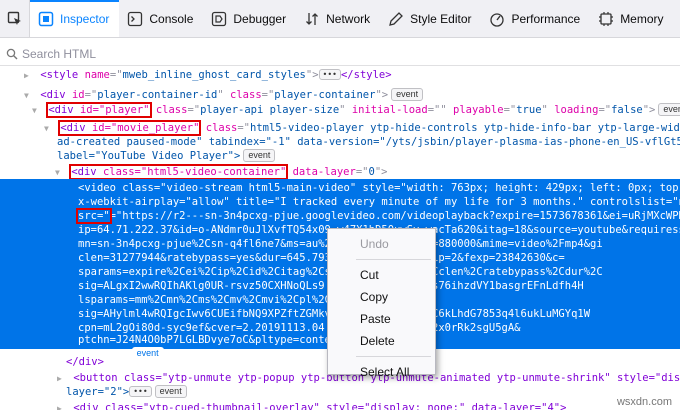 The height and width of the screenshot is (410, 680). Describe the element at coordinates (172, 53) in the screenshot. I see `search-html-input` at that location.